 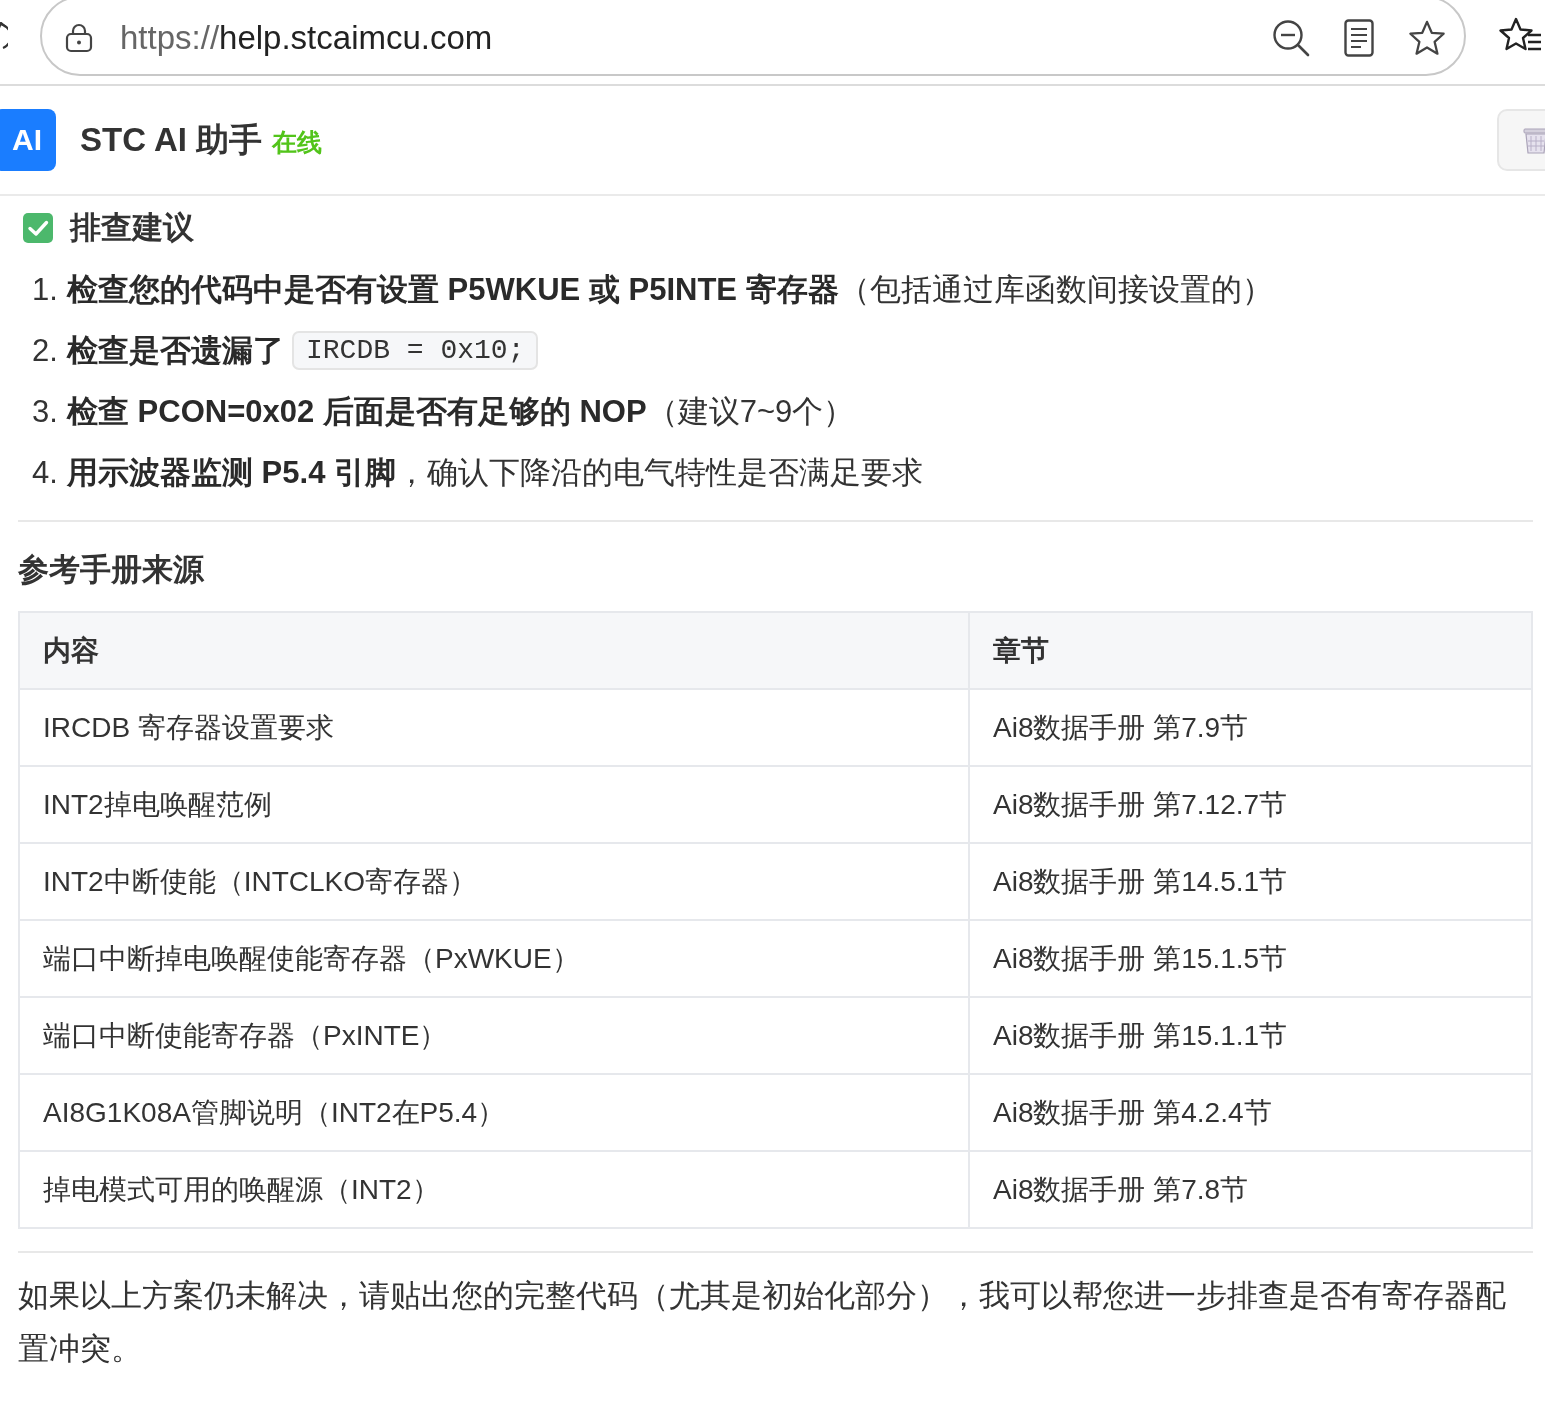 What do you see at coordinates (1250, 804) in the screenshot?
I see `table-cell: Ai8数据手册 第7.12.7节` at bounding box center [1250, 804].